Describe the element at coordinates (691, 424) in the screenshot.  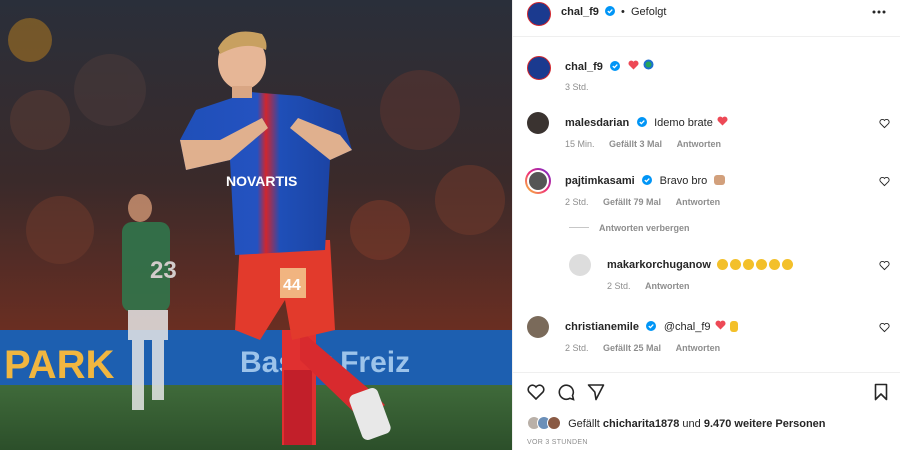
I see `likes-middle: und` at that location.